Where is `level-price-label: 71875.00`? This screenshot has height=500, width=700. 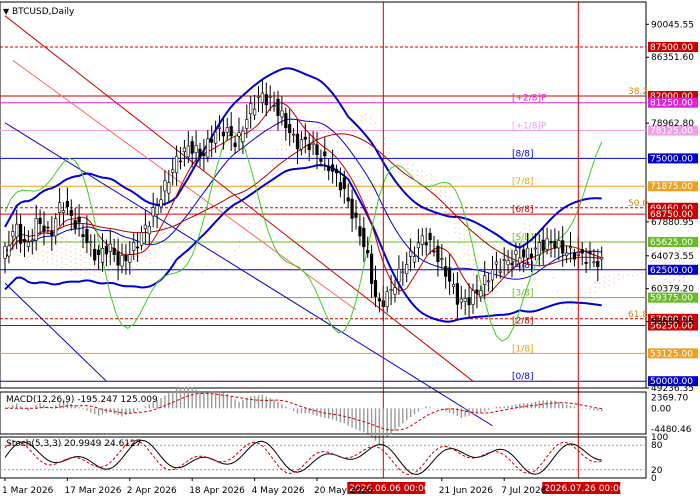
level-price-label: 71875.00 is located at coordinates (671, 187).